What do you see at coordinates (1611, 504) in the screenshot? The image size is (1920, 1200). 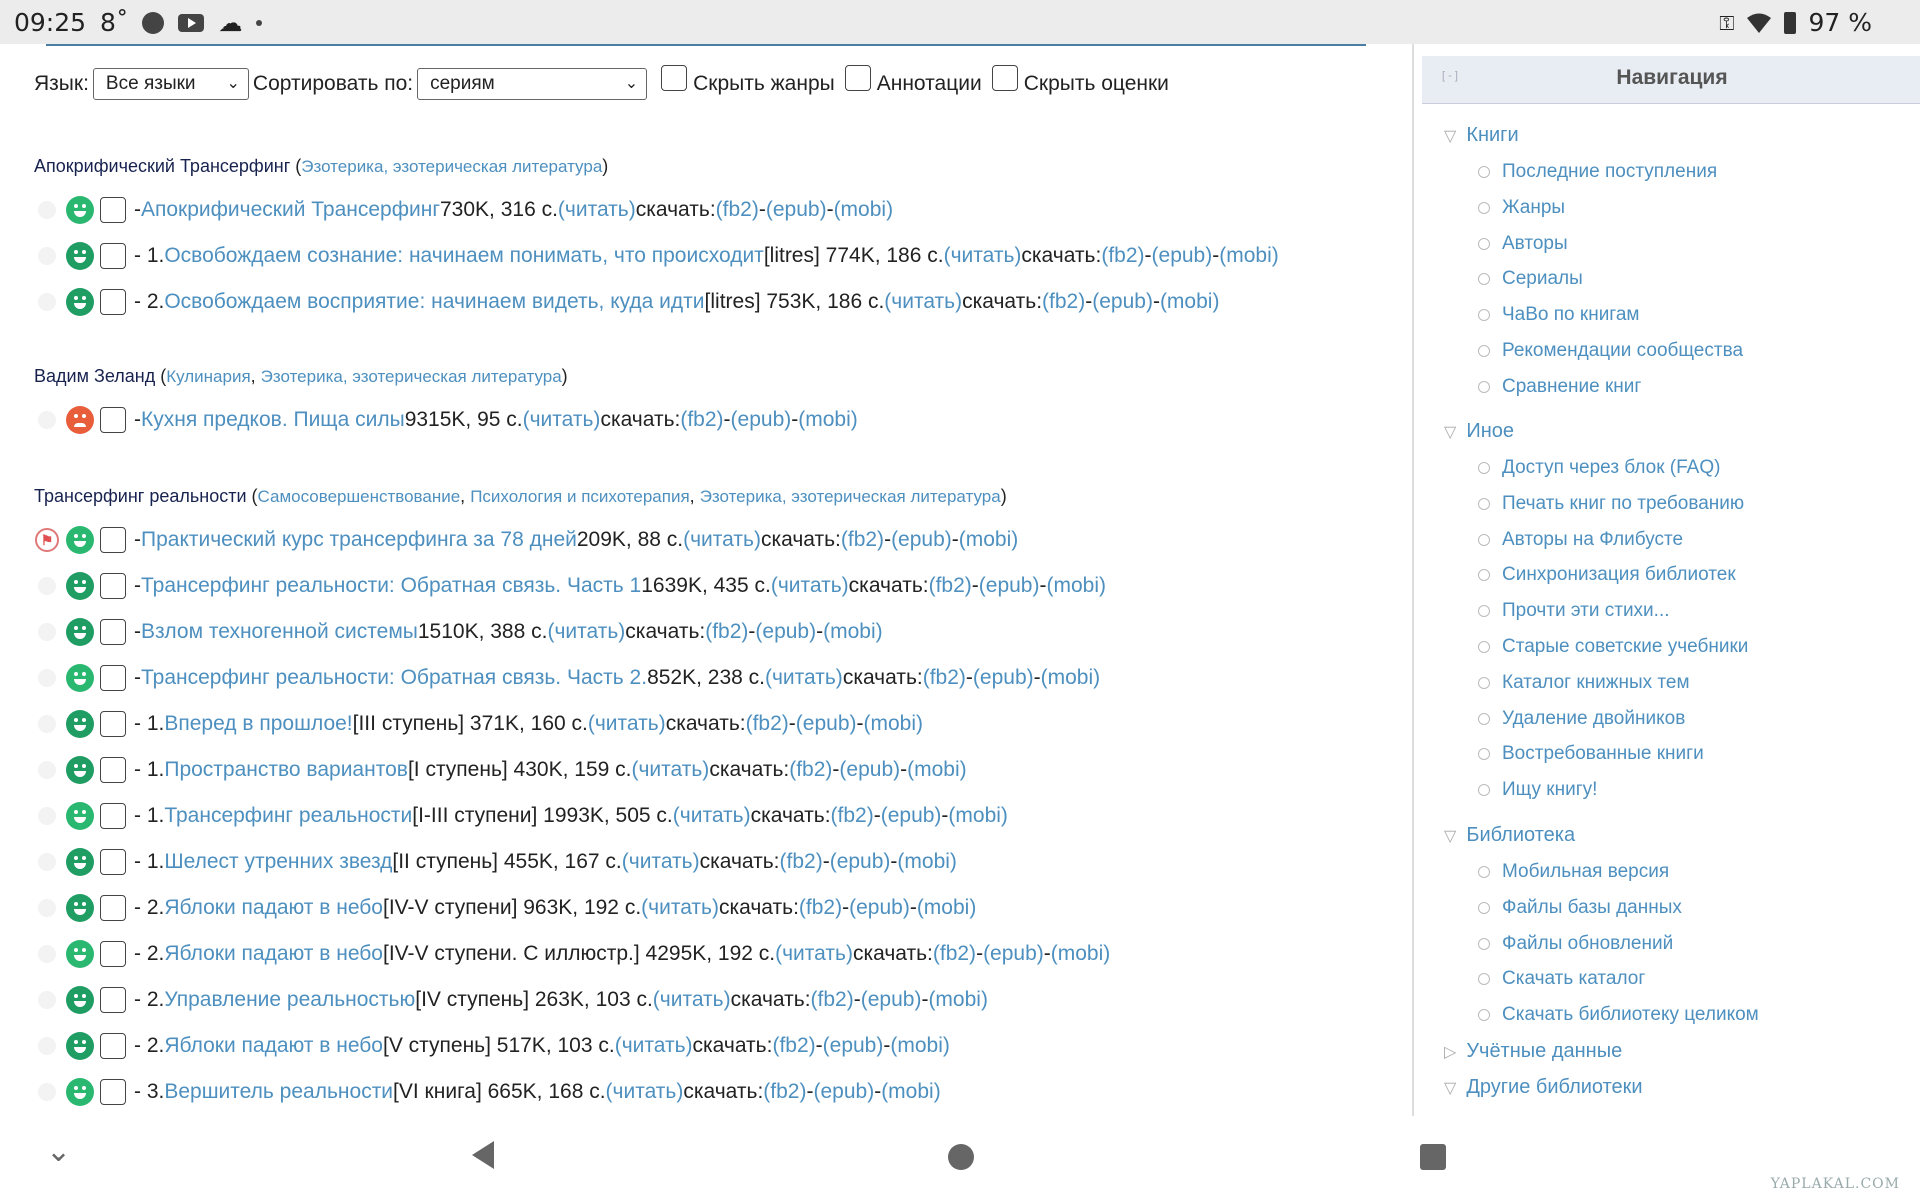 I see `nav-item: Печать книг по требованию` at bounding box center [1611, 504].